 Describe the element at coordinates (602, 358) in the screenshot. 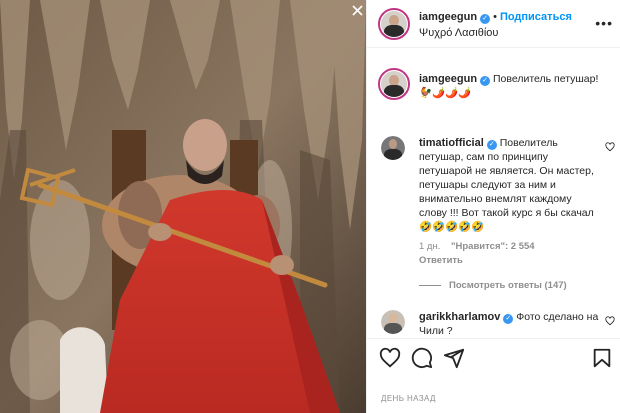

I see `bookmark-icon` at that location.